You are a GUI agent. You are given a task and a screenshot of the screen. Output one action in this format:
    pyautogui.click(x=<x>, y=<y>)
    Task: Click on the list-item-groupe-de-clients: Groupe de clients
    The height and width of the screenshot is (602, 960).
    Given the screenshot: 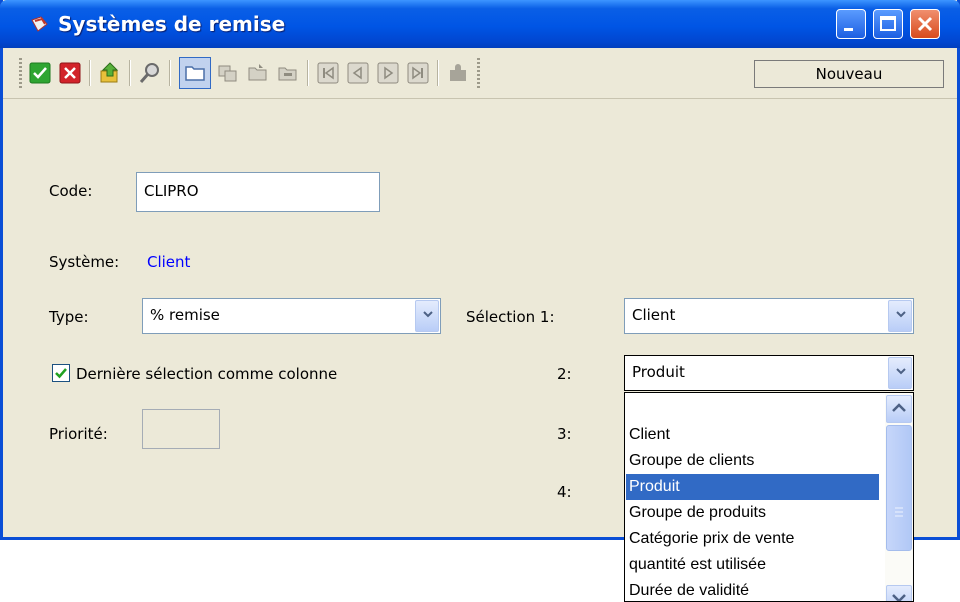 What is the action you would take?
    pyautogui.click(x=753, y=461)
    